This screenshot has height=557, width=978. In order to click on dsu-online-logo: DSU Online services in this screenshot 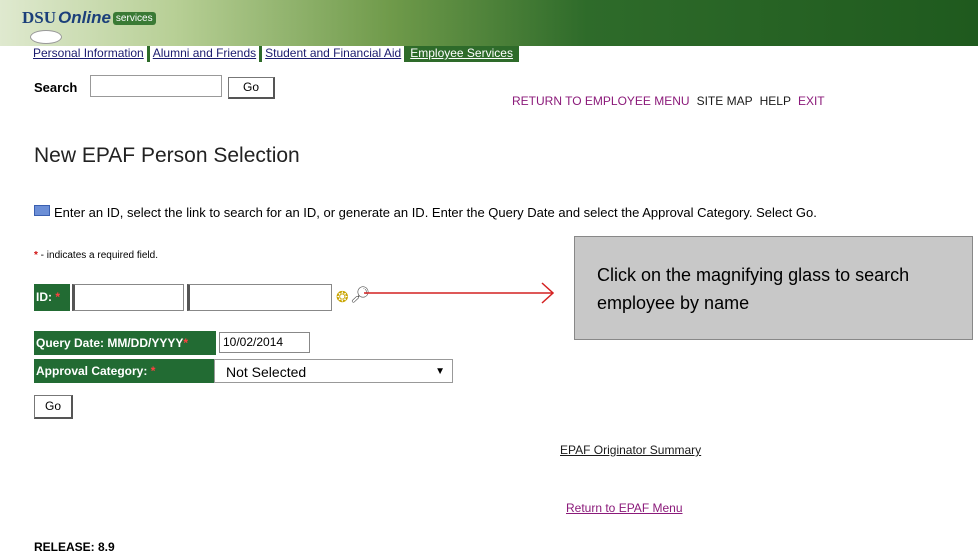, I will do `click(89, 18)`.